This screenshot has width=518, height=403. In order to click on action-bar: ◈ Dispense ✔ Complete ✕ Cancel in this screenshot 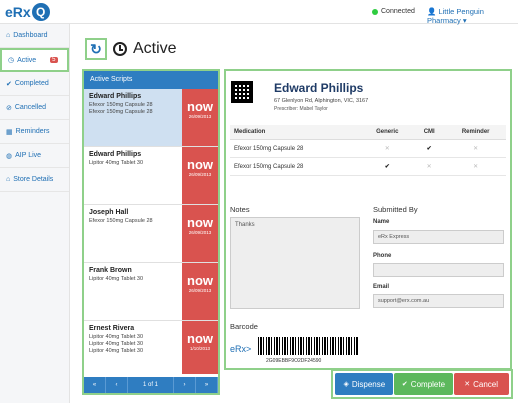, I will do `click(422, 384)`.